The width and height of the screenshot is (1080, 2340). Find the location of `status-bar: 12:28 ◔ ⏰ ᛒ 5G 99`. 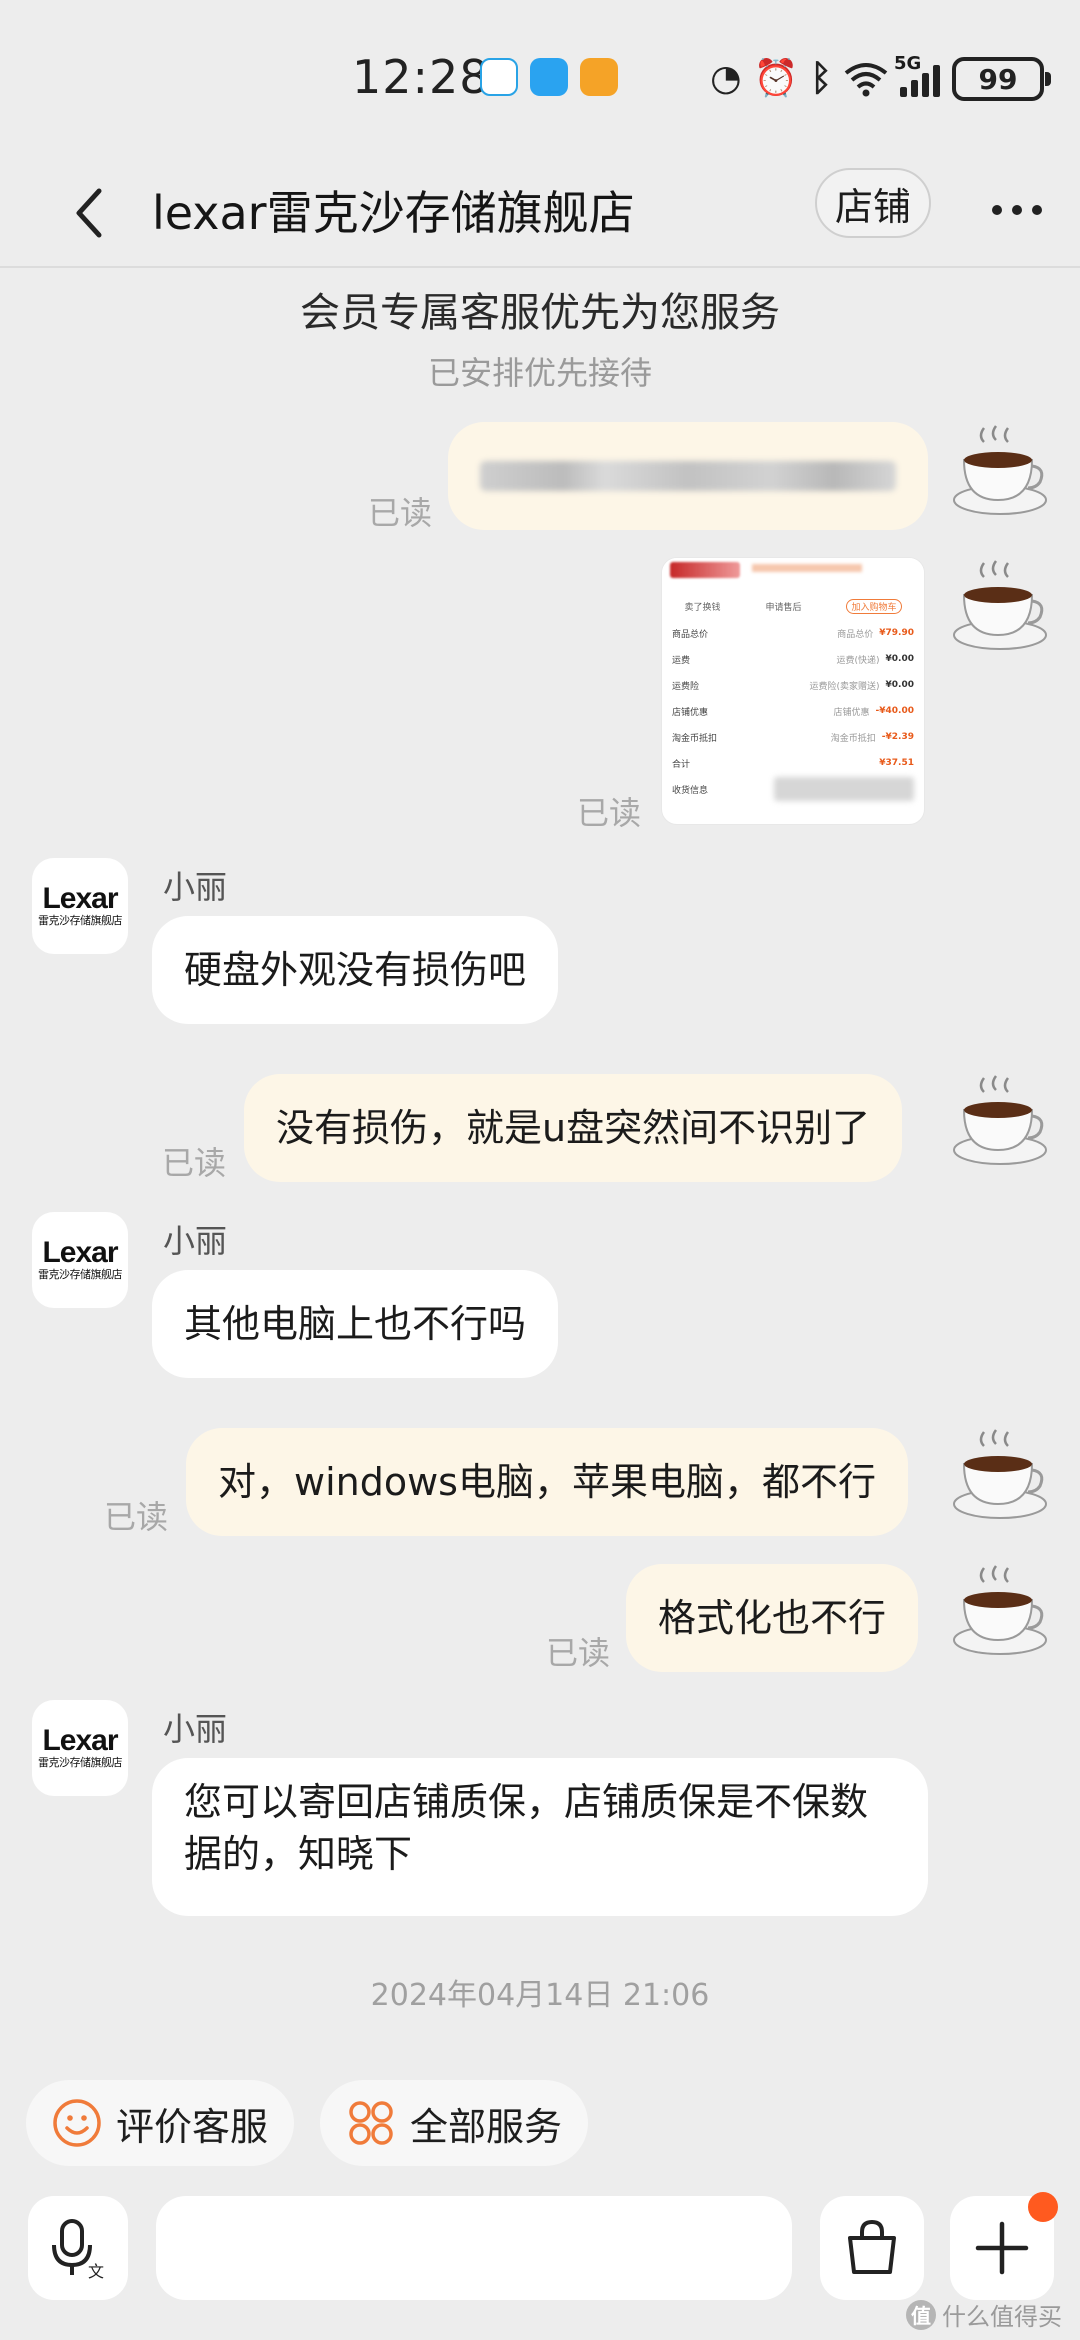

status-bar: 12:28 ◔ ⏰ ᛒ 5G 99 is located at coordinates (540, 80).